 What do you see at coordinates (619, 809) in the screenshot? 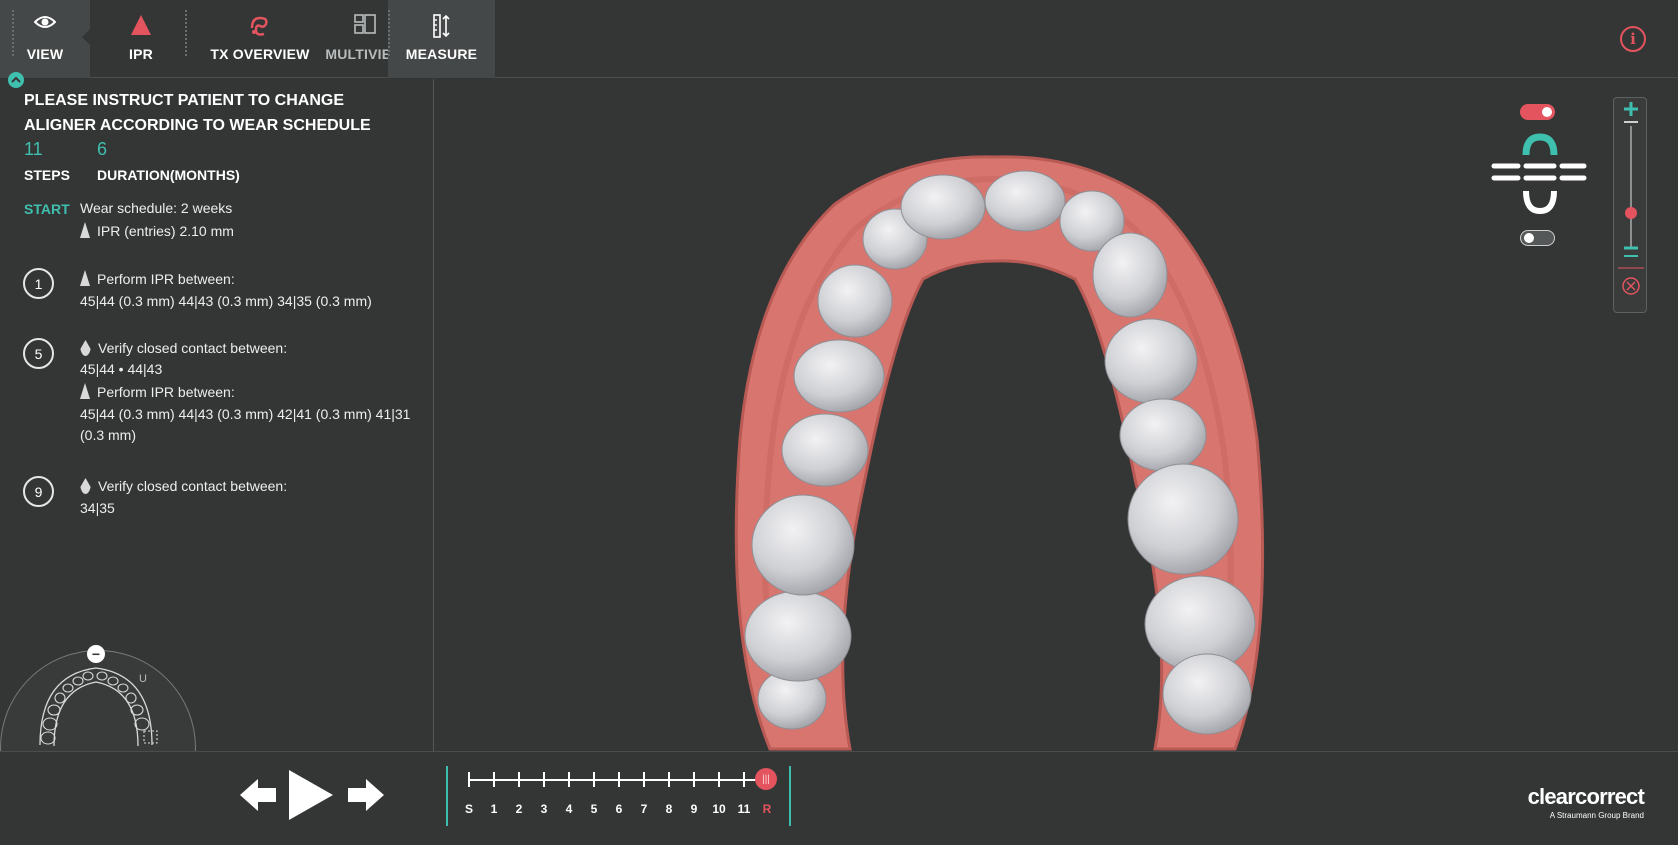
I see `timeline-label: 6` at bounding box center [619, 809].